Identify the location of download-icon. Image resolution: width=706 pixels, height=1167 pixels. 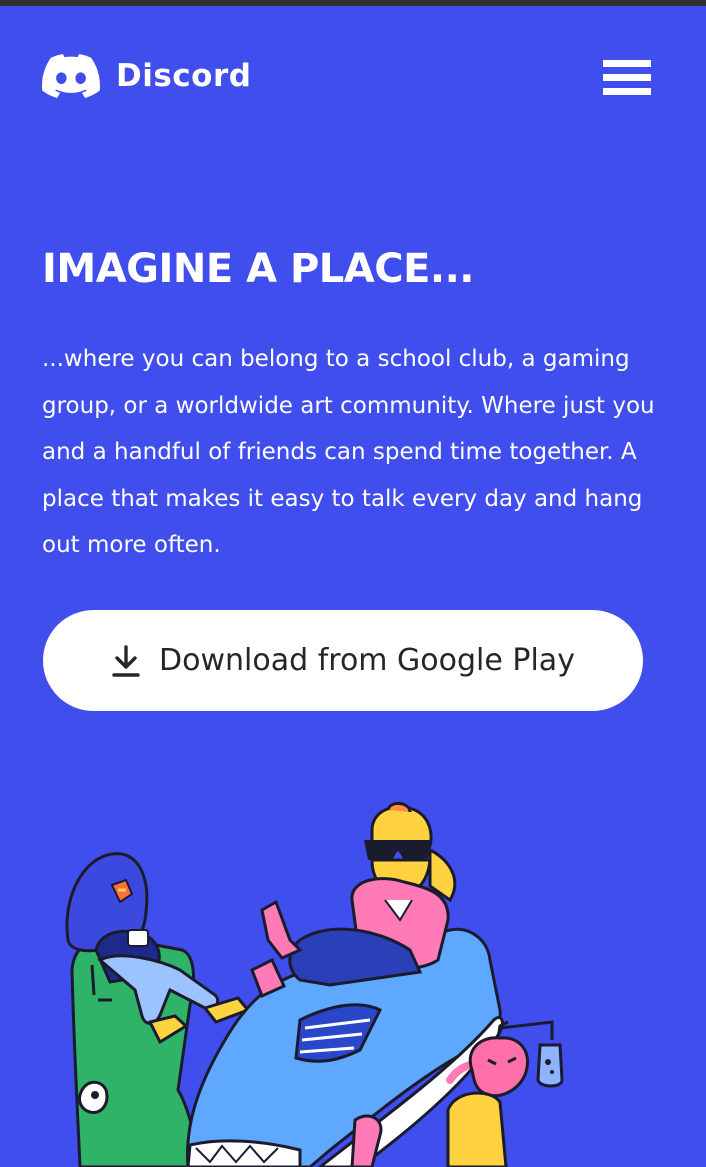
(126, 661).